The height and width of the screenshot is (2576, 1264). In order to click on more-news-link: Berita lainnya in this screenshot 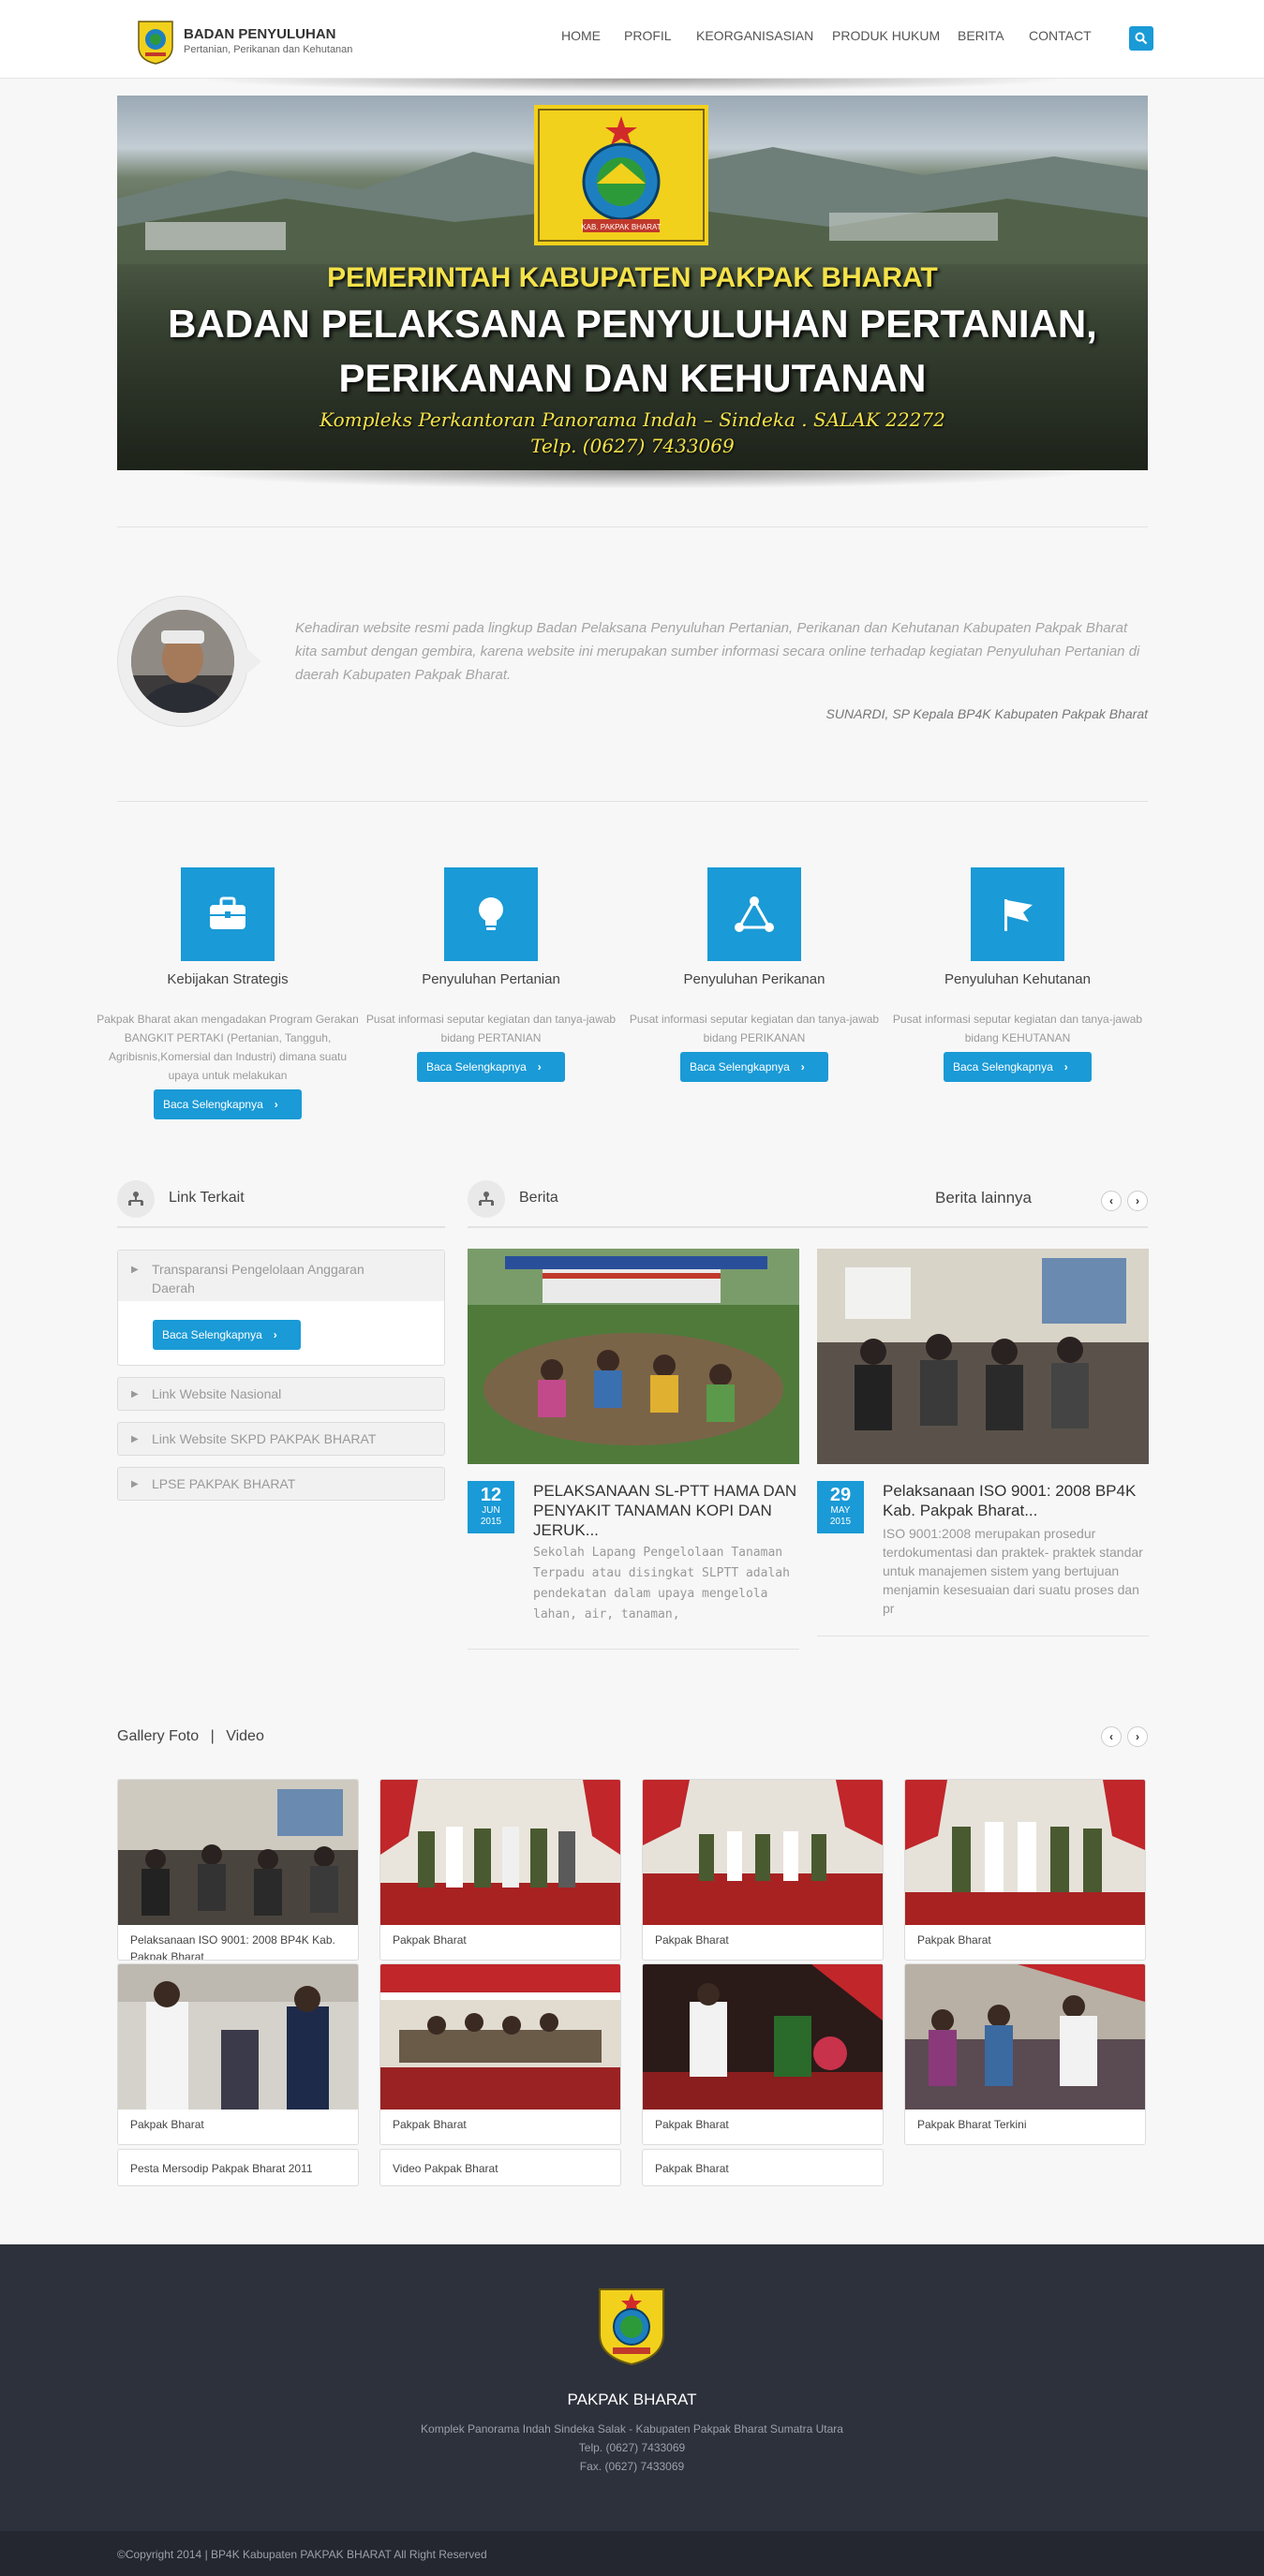, I will do `click(983, 1198)`.